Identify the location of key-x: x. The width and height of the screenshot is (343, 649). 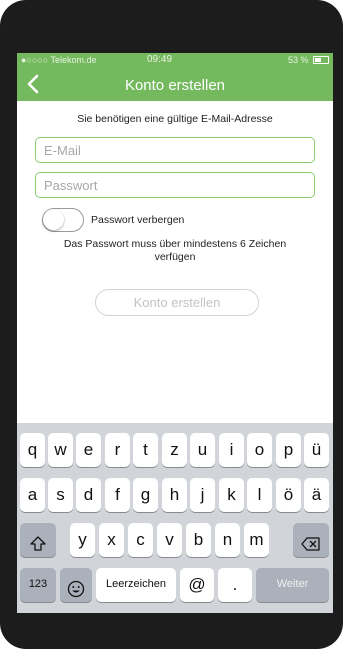
(111, 540).